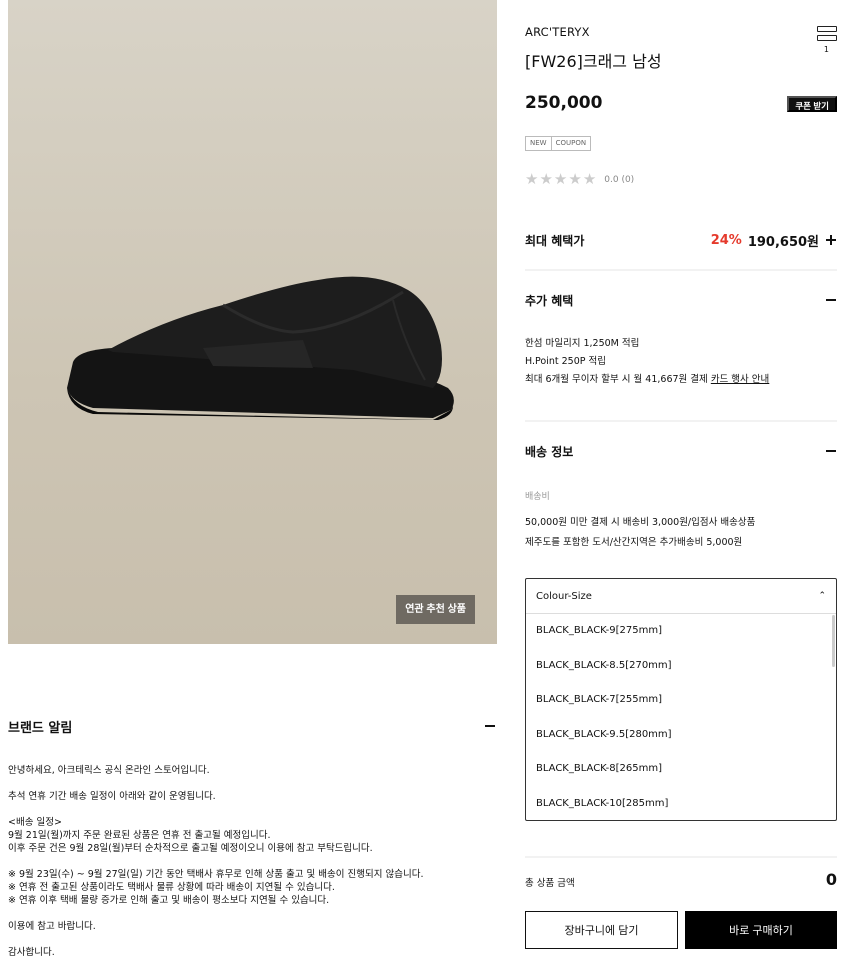 Image resolution: width=850 pixels, height=971 pixels. Describe the element at coordinates (40, 728) in the screenshot. I see `brand-notice-title: 브랜드 알림` at that location.